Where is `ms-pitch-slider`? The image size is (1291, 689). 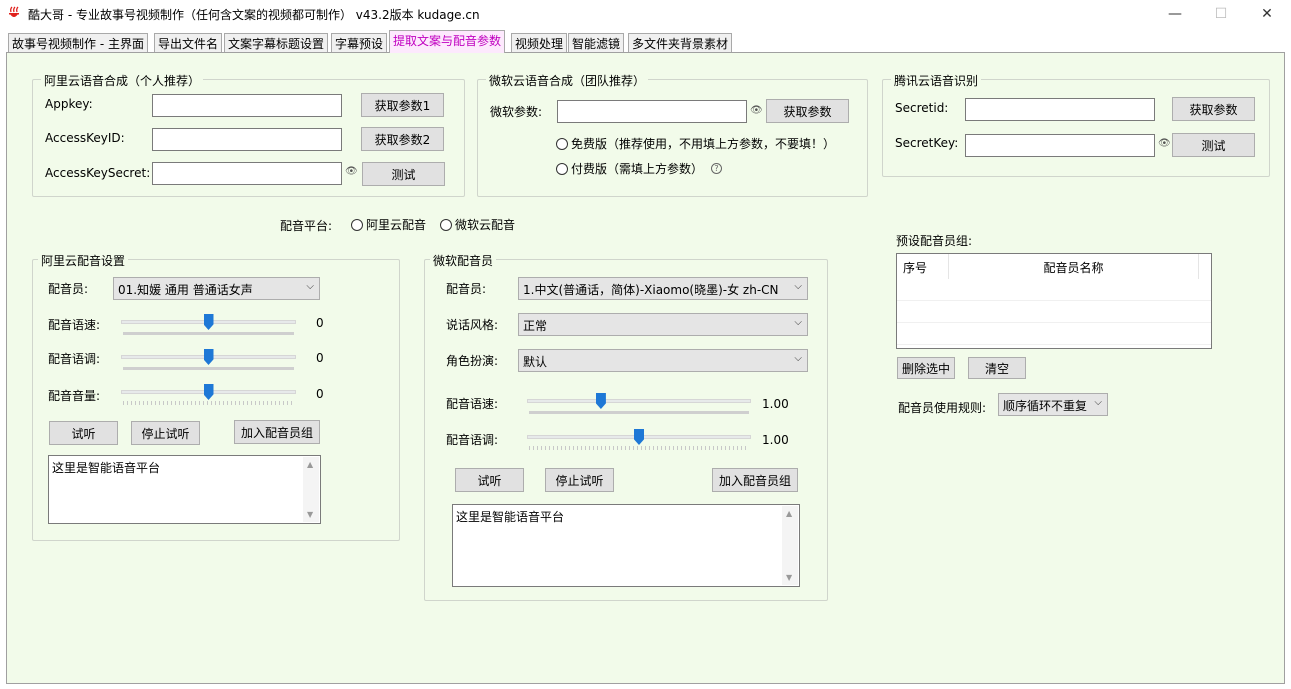 ms-pitch-slider is located at coordinates (639, 439).